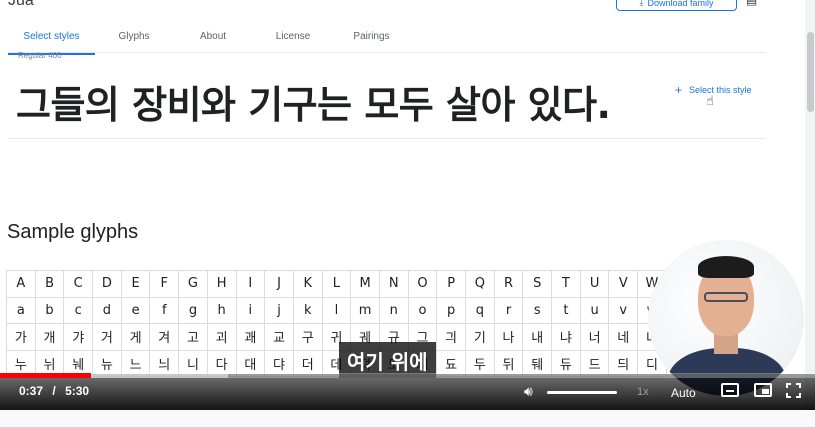  Describe the element at coordinates (595, 310) in the screenshot. I see `glyph-cell: u` at that location.